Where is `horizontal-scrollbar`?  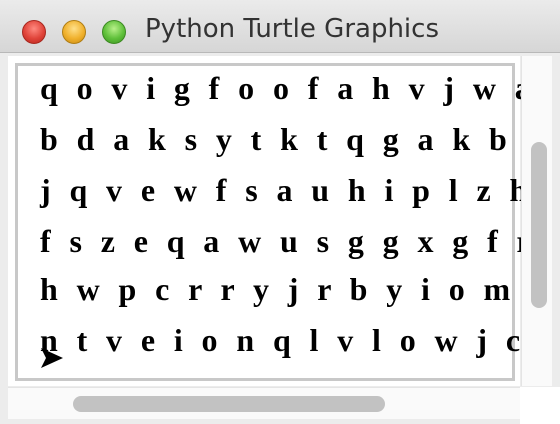
horizontal-scrollbar is located at coordinates (264, 403).